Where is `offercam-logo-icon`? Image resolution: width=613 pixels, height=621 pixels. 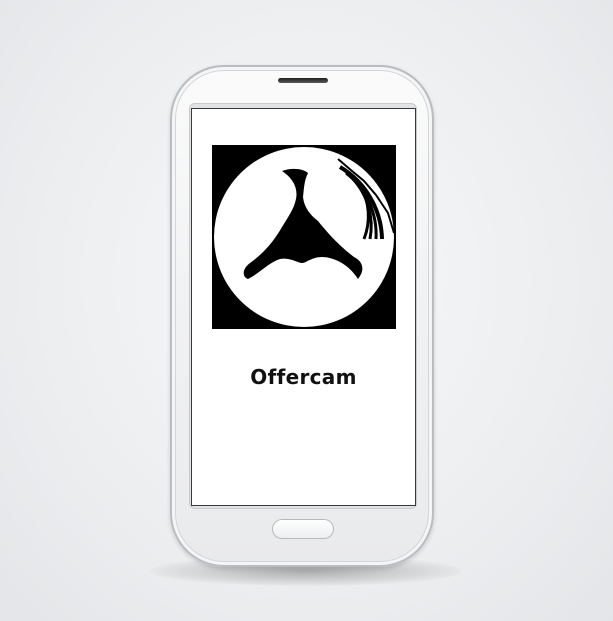 offercam-logo-icon is located at coordinates (304, 237).